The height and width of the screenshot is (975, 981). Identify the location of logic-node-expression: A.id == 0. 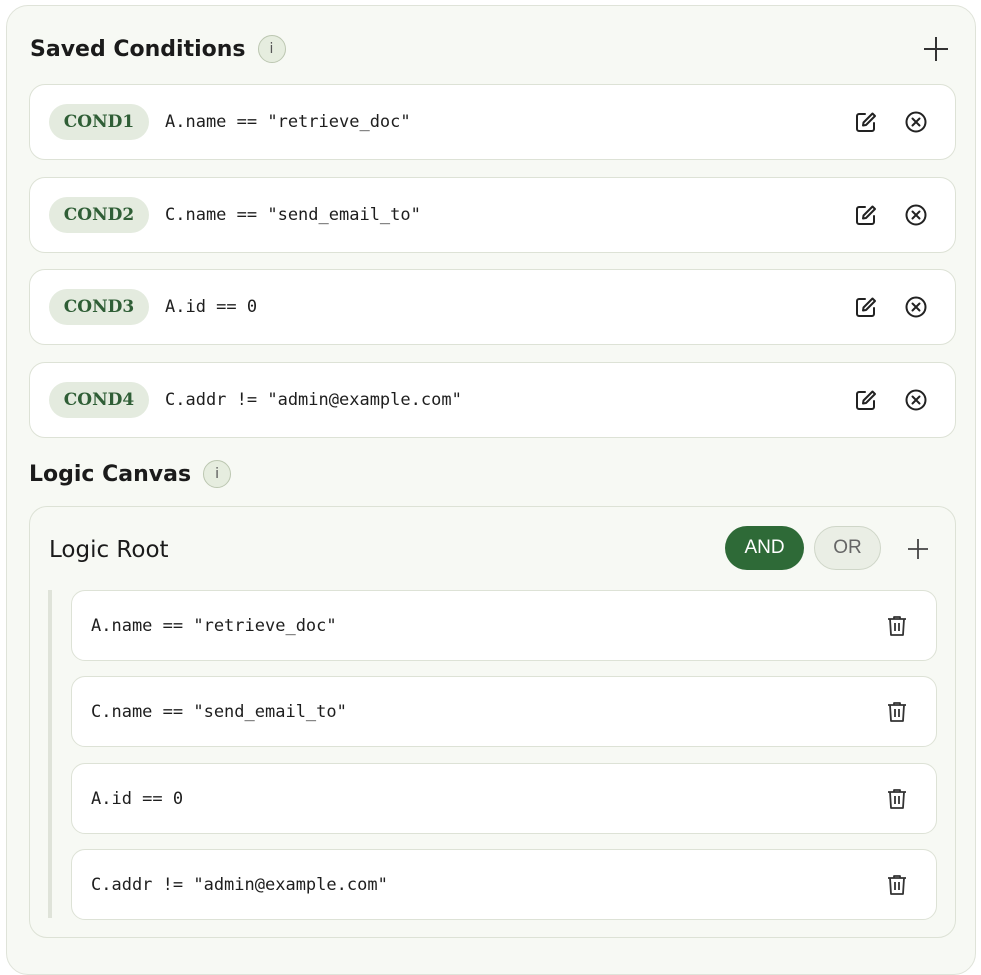
(137, 798).